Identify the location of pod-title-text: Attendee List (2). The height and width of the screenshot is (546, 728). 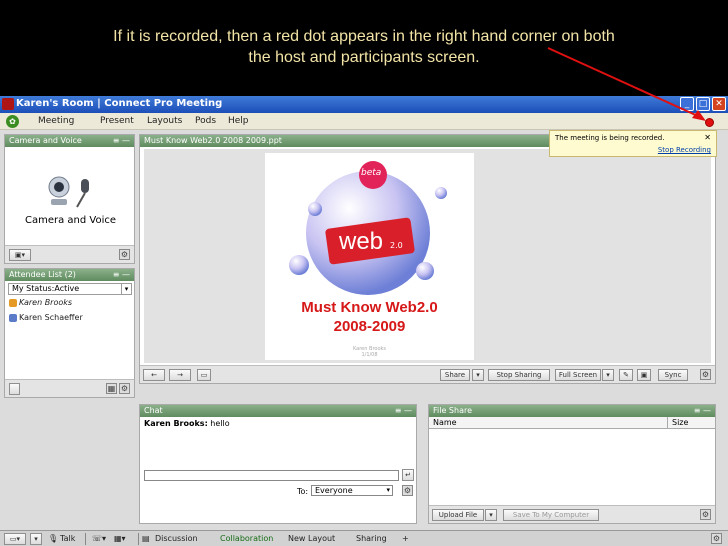
(42, 274).